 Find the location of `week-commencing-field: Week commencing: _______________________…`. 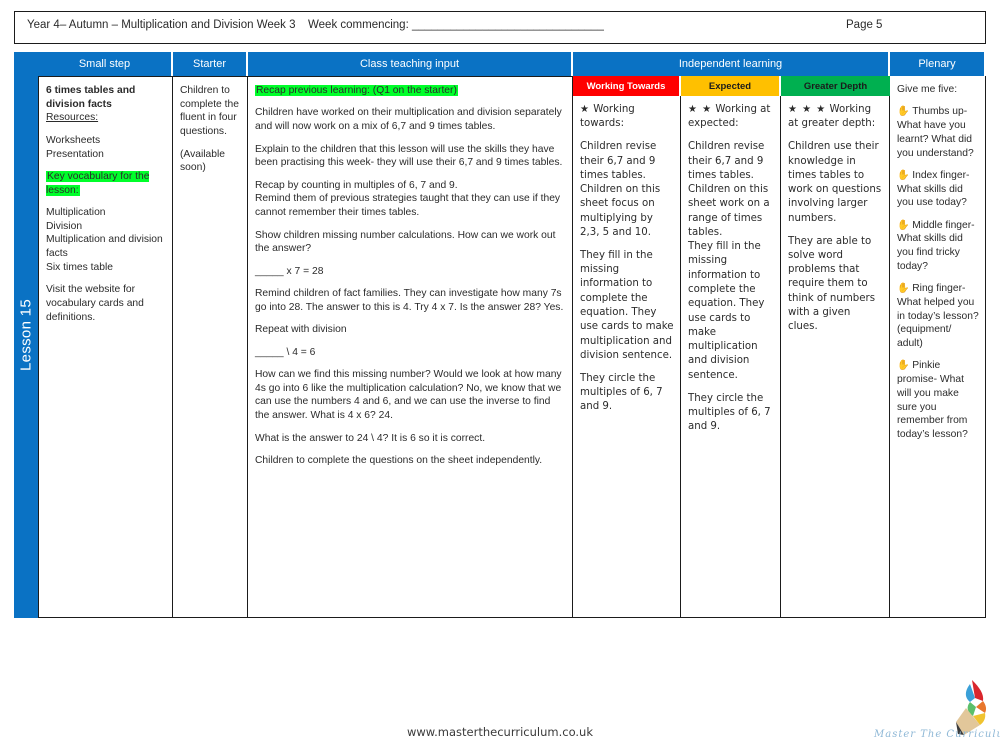

week-commencing-field: Week commencing: _______________________… is located at coordinates (456, 25).